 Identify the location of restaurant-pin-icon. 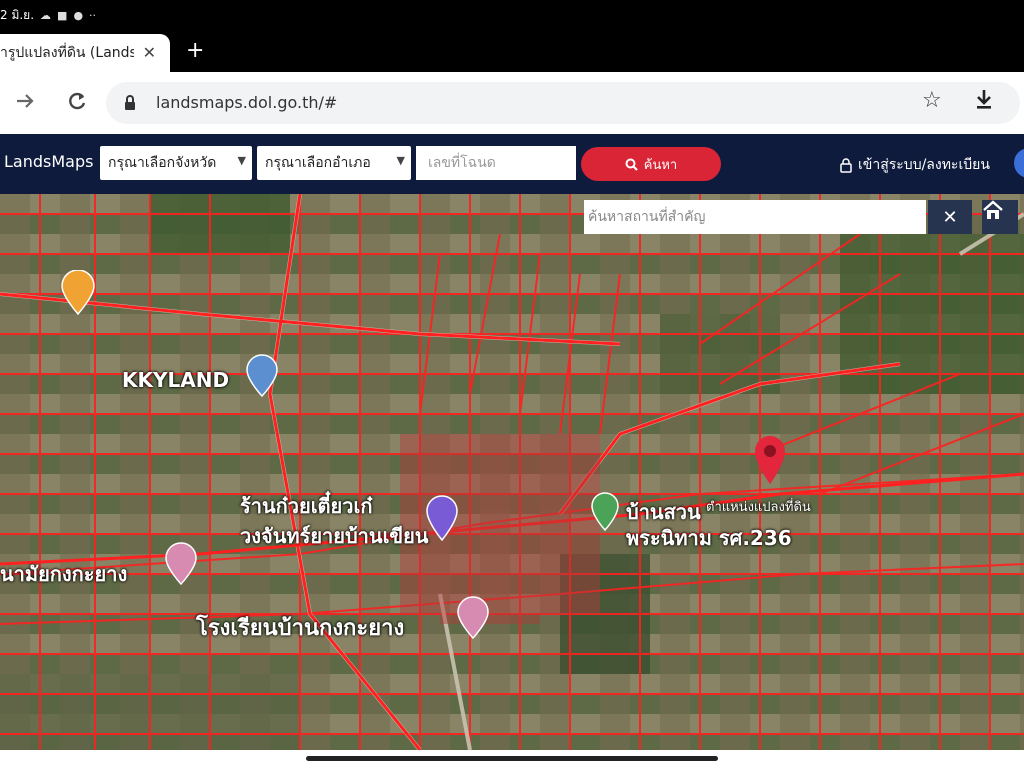
(78, 293).